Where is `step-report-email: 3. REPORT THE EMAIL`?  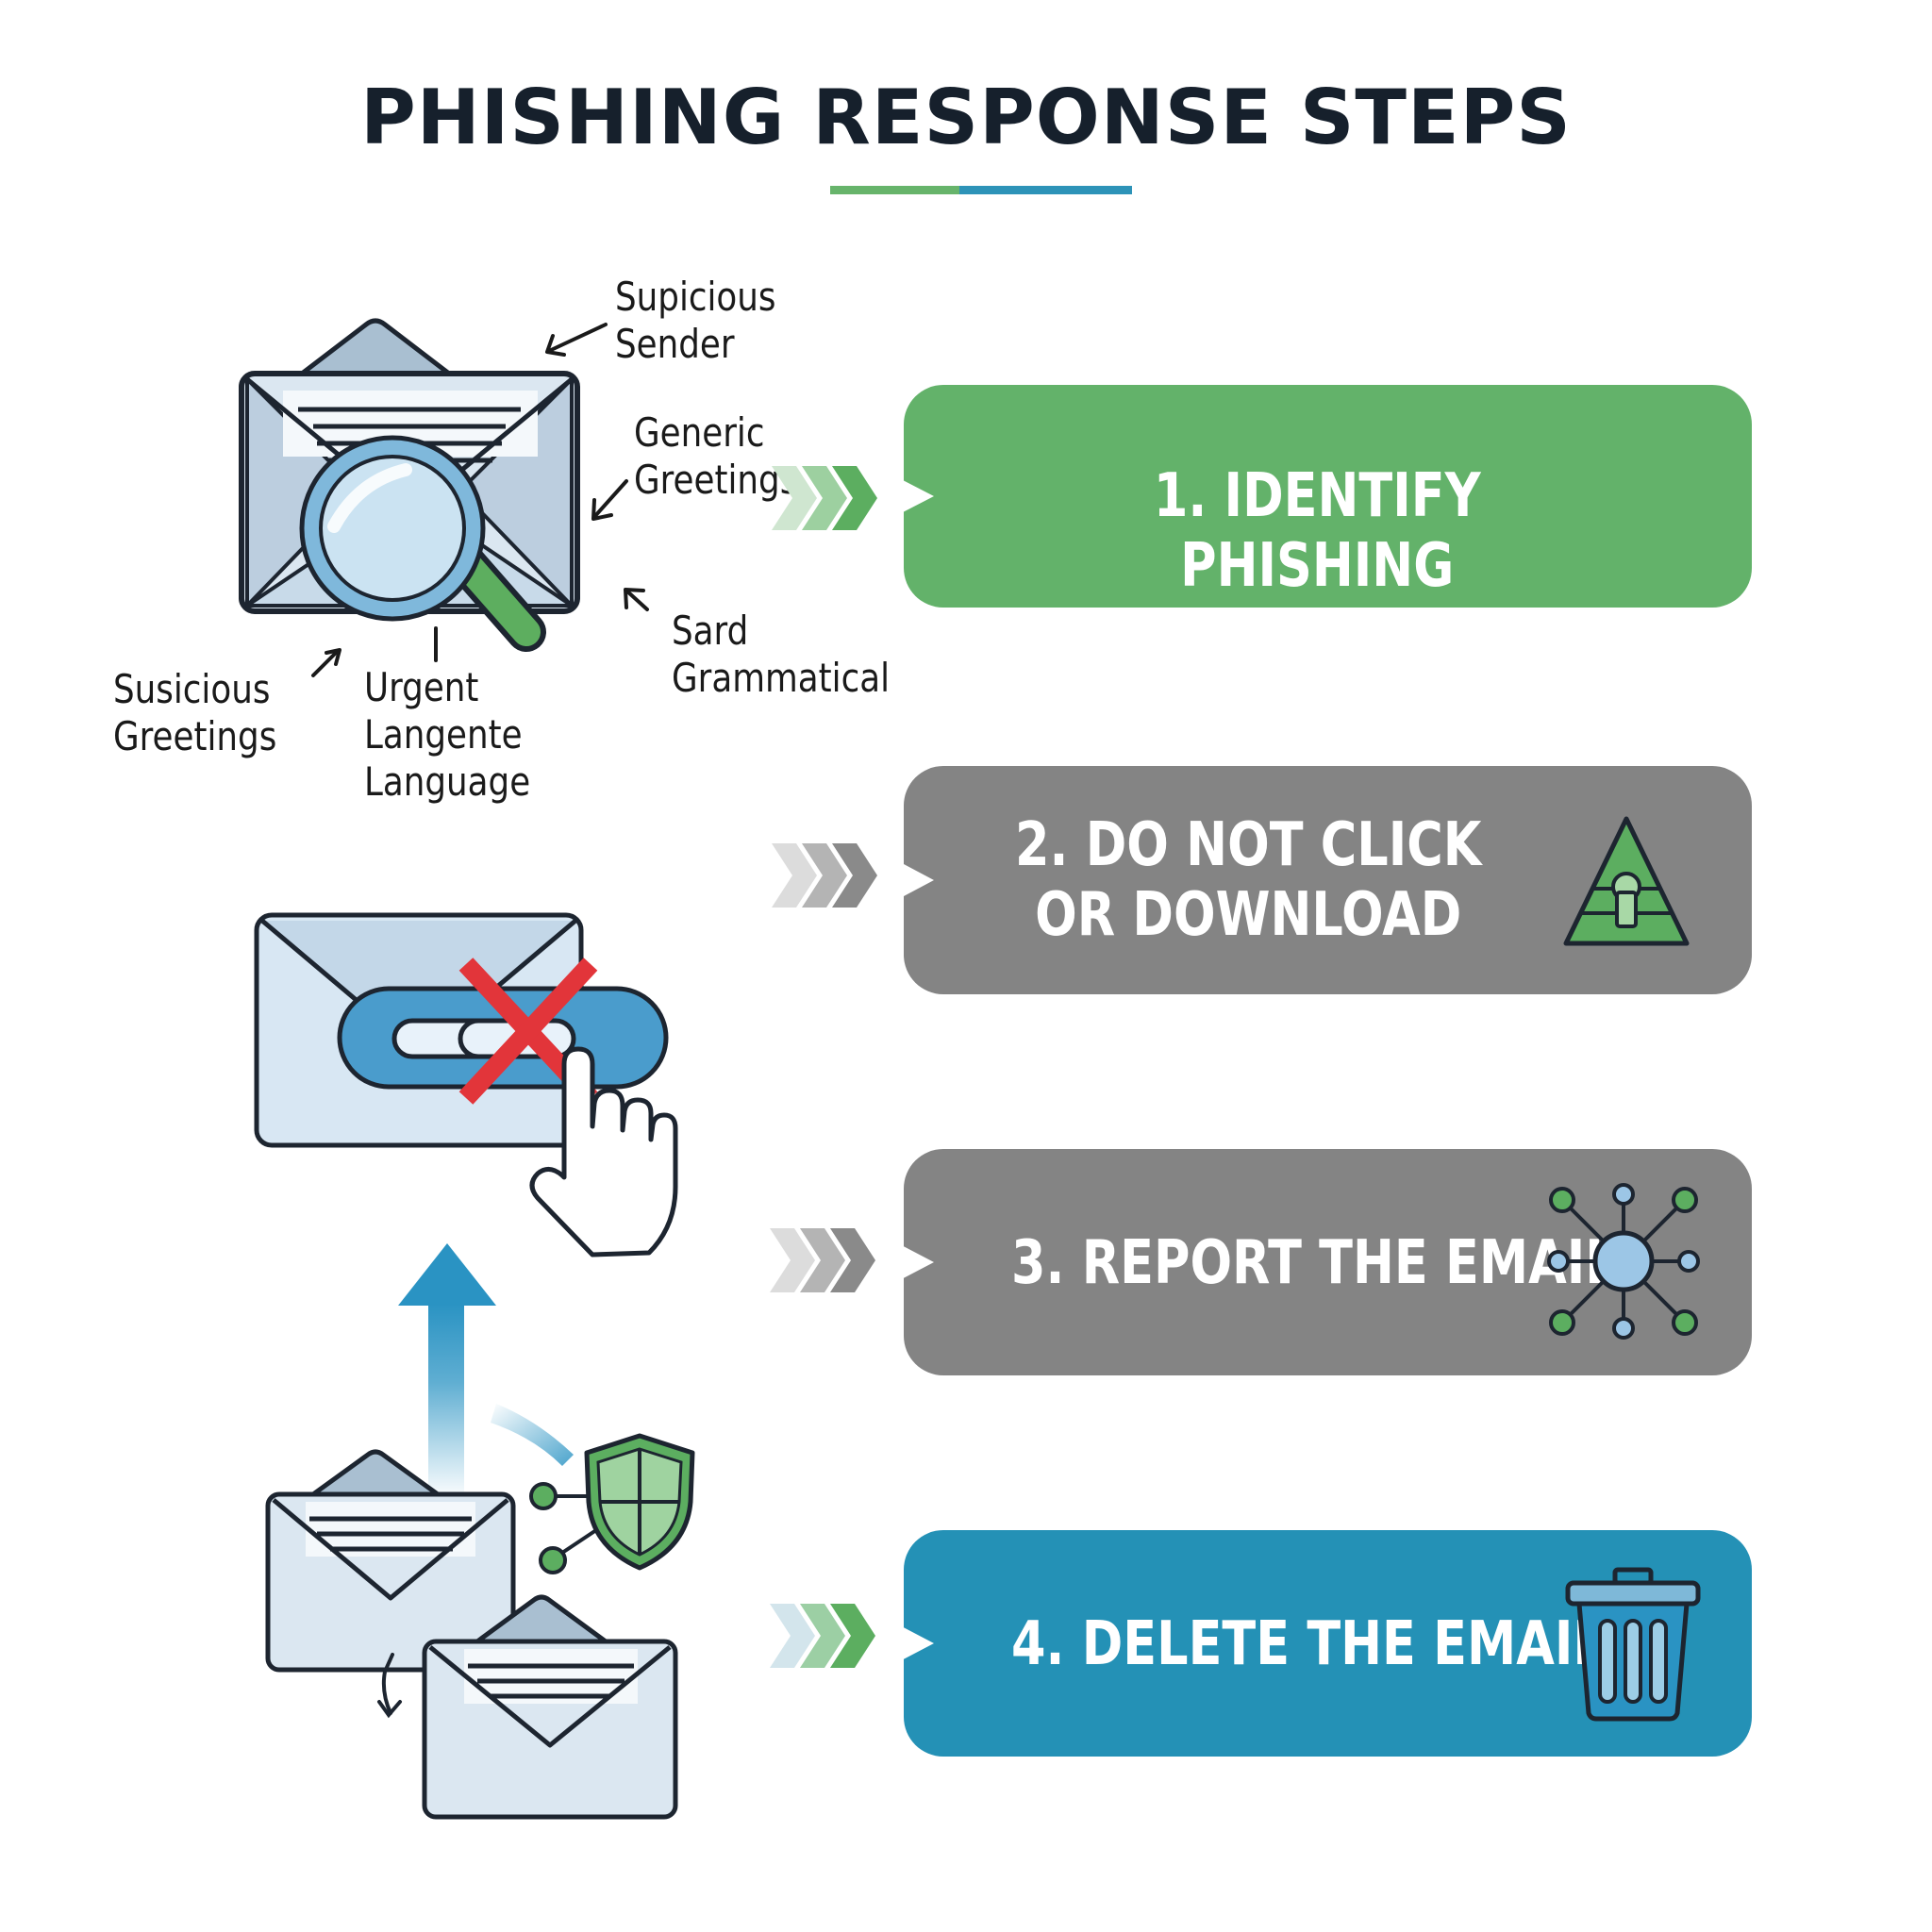 step-report-email: 3. REPORT THE EMAIL is located at coordinates (1328, 1262).